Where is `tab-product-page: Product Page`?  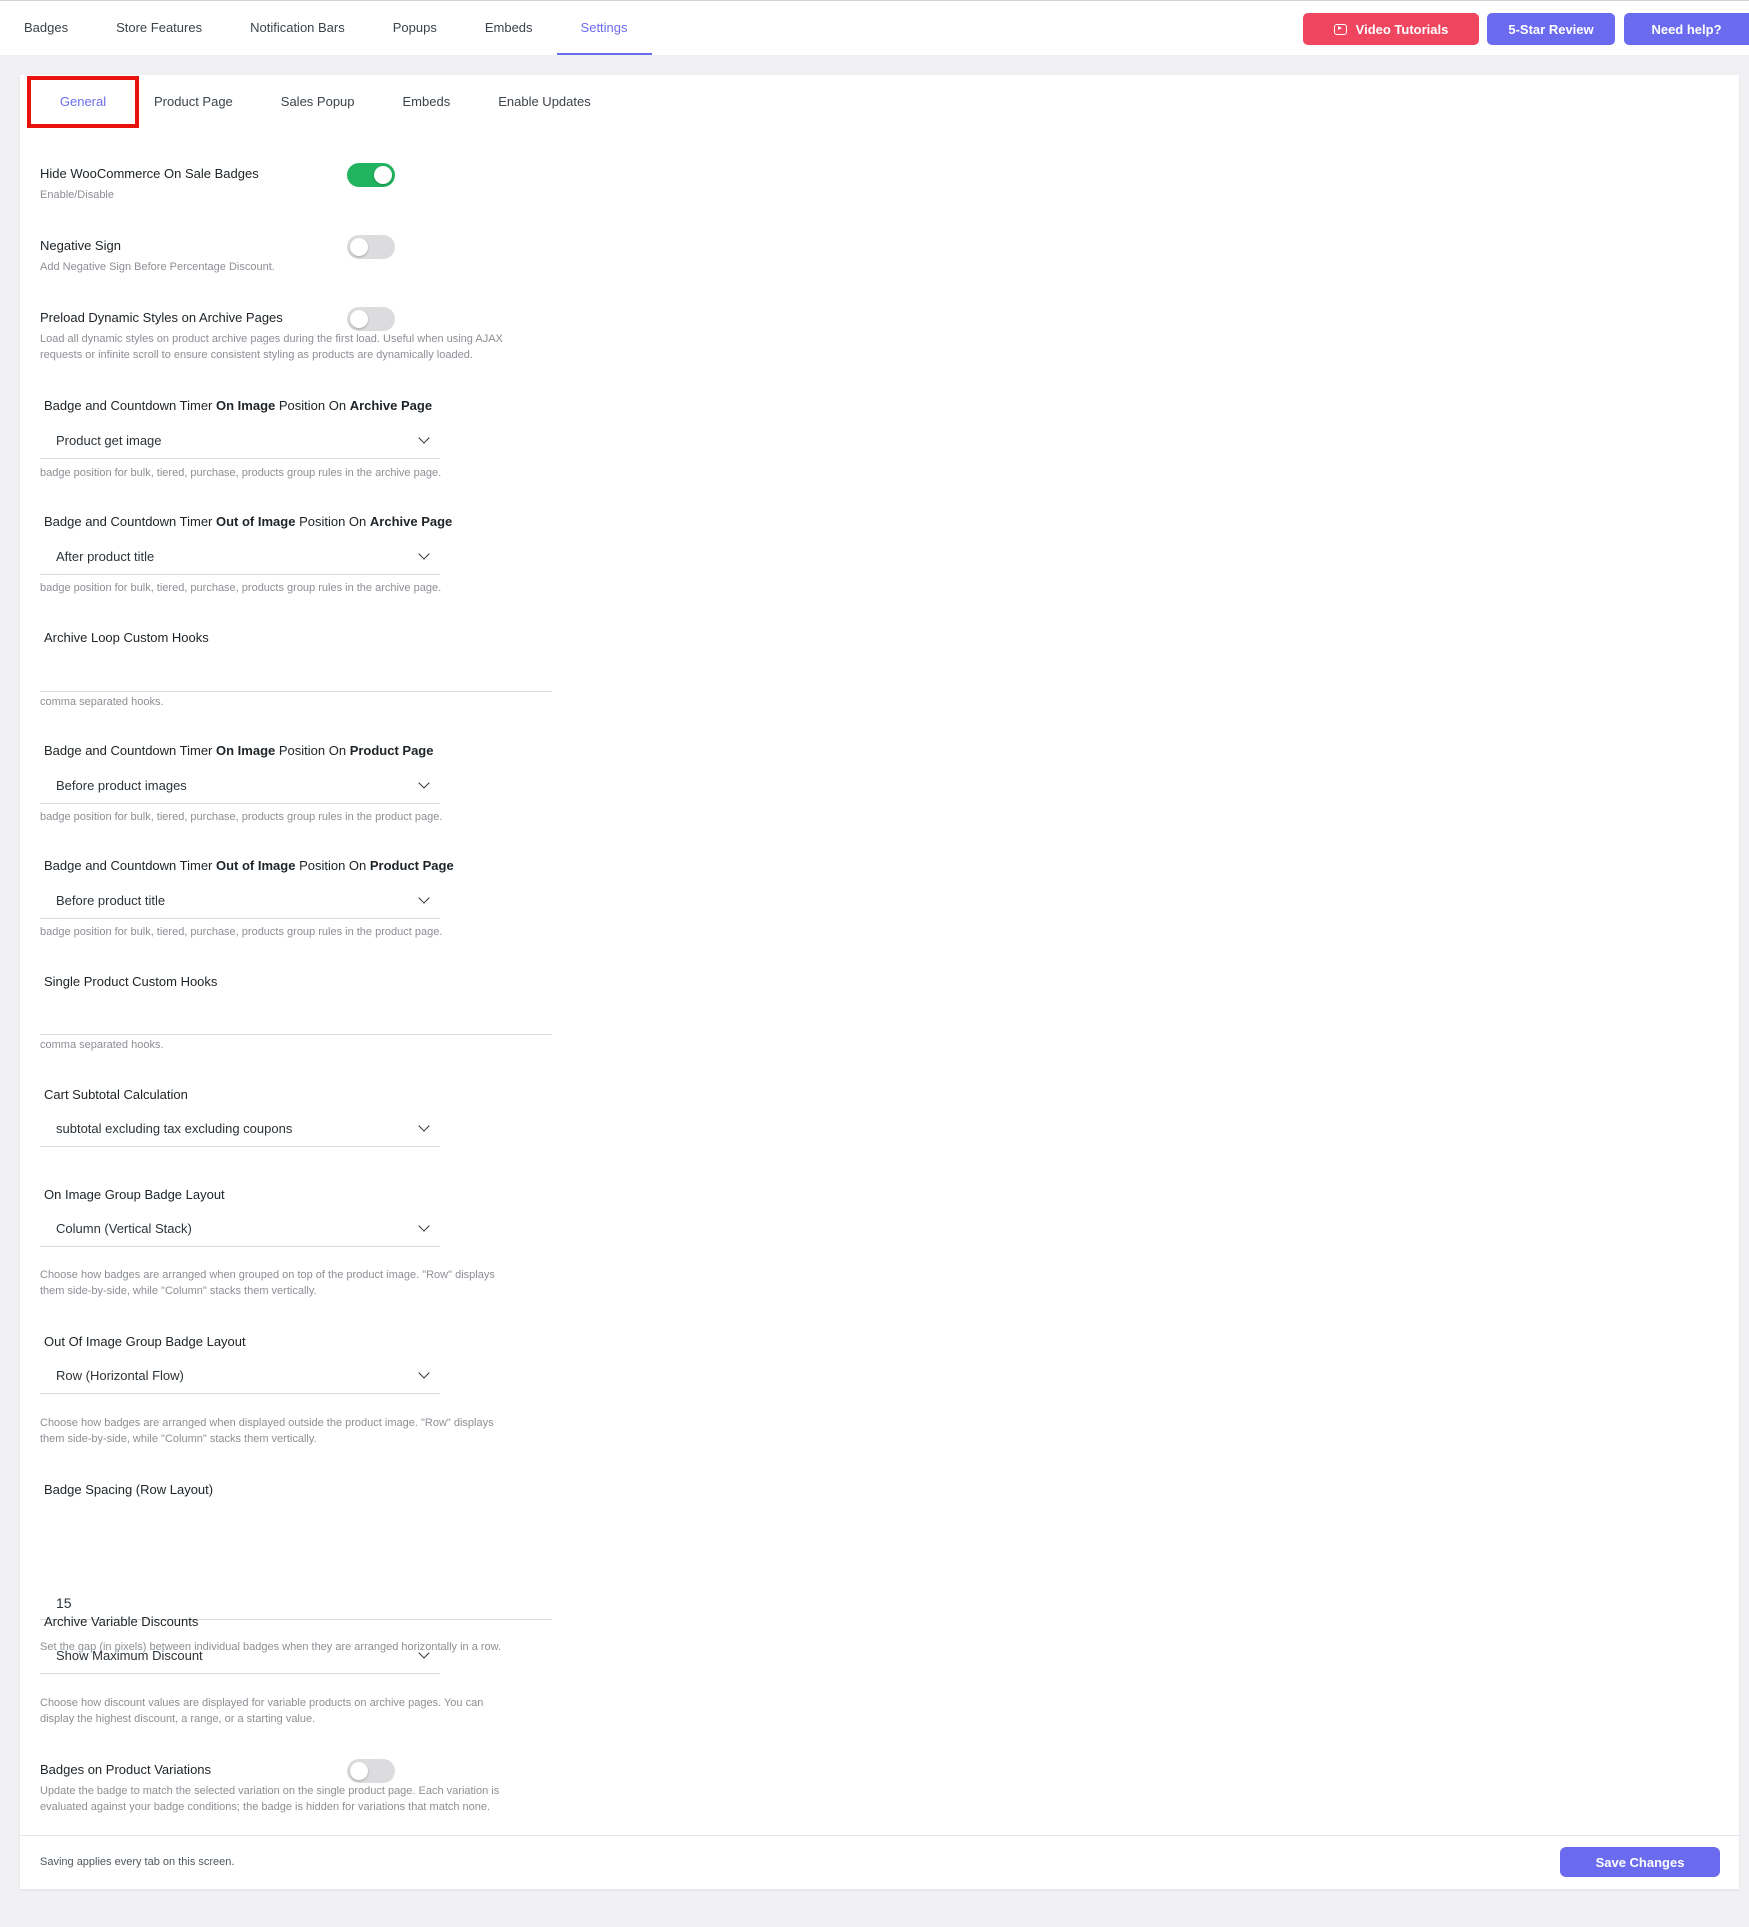
tab-product-page: Product Page is located at coordinates (198, 102).